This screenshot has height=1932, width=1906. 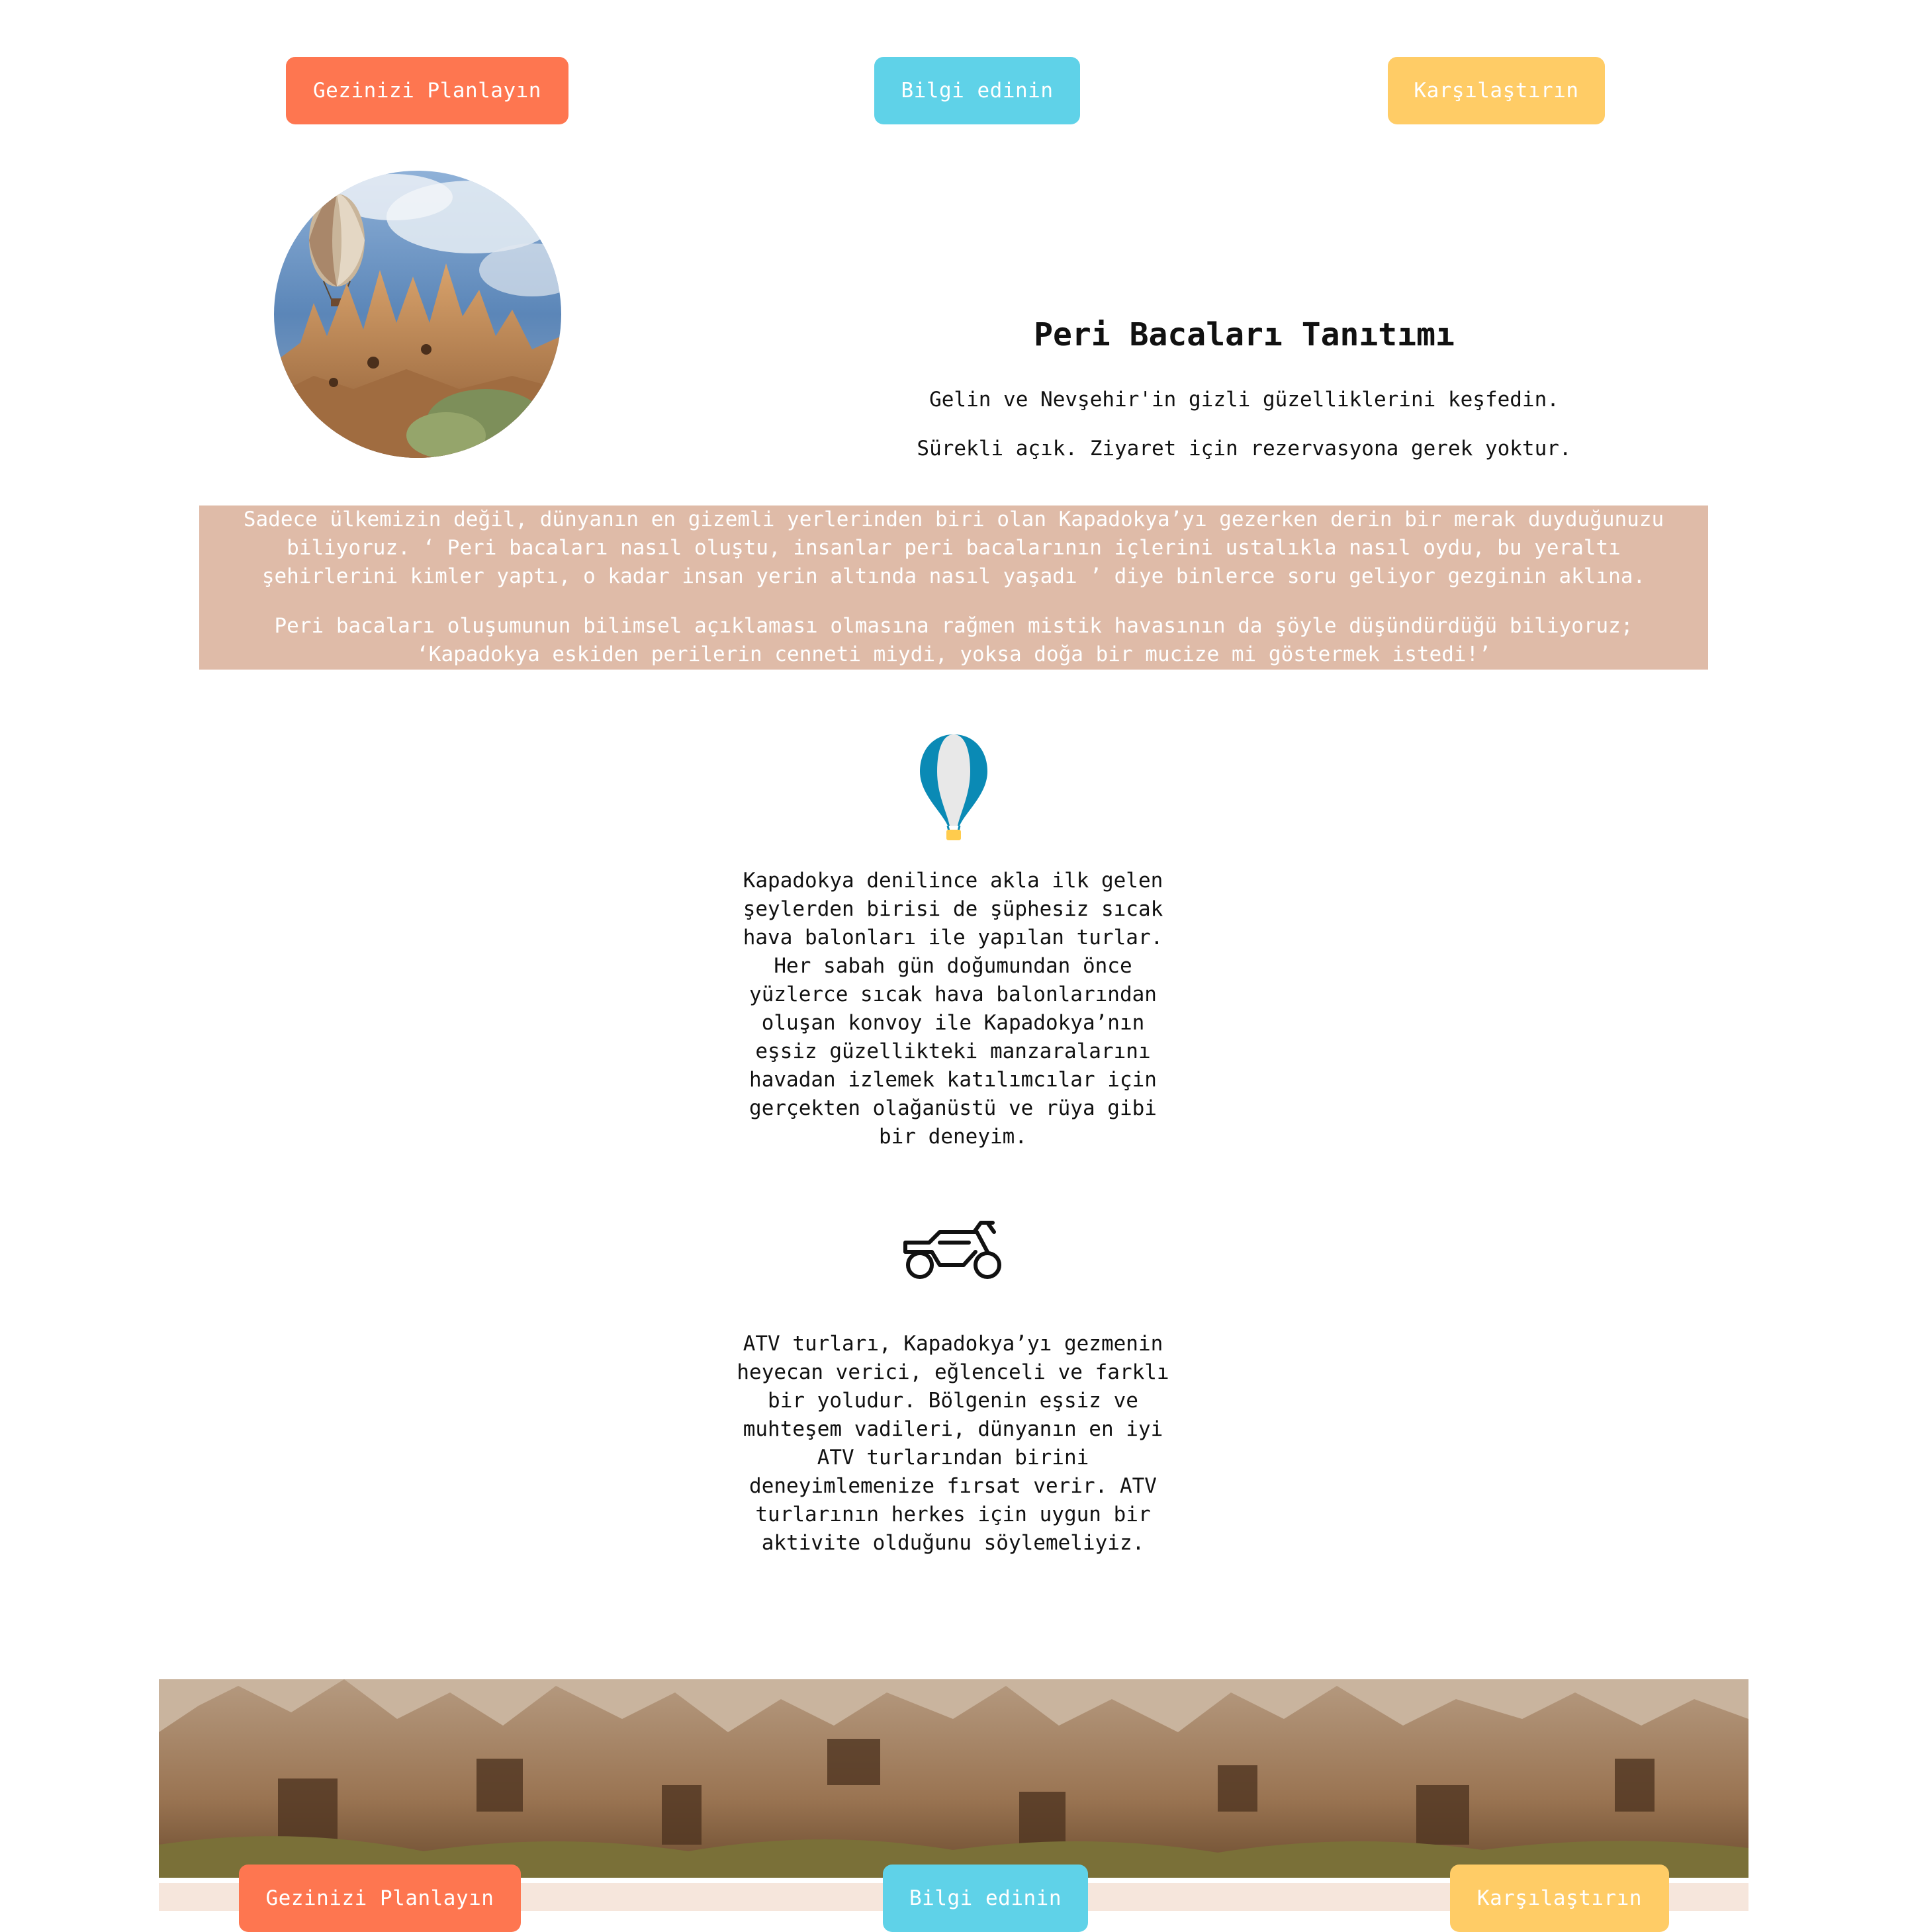 I want to click on footer-compare-button: Karşılaştırın, so click(x=1559, y=1898).